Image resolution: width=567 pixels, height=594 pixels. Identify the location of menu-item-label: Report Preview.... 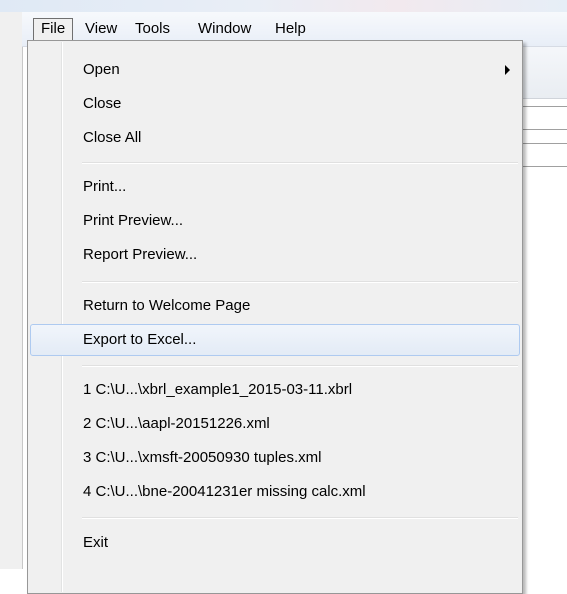
(140, 254).